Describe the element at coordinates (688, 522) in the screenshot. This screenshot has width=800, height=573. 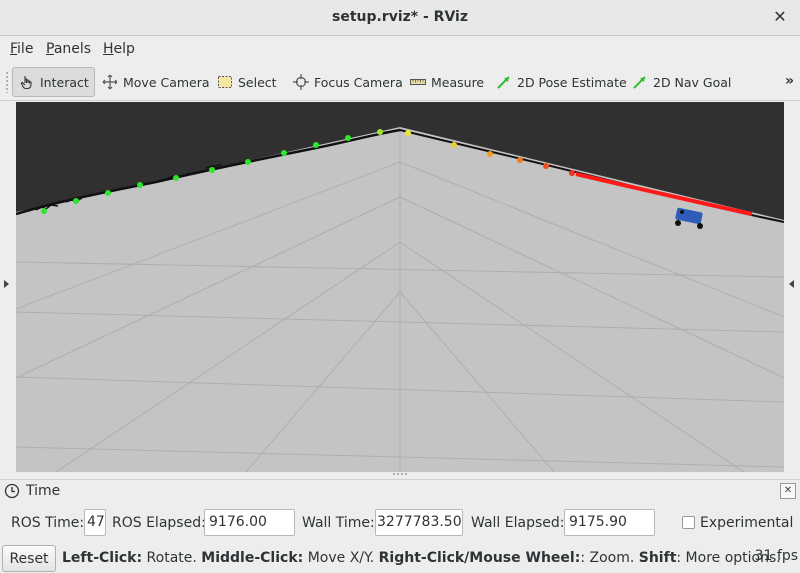
I see `experimental-checkbox` at that location.